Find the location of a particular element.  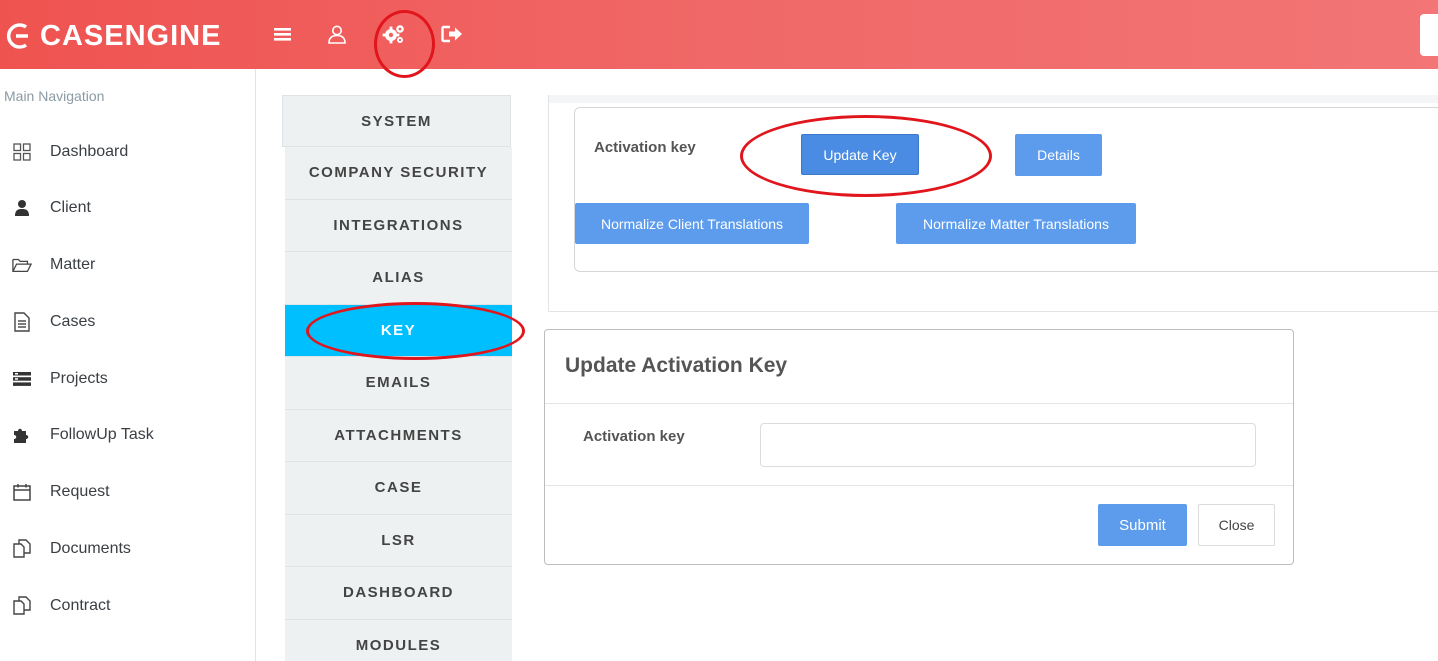

header-right-panel is located at coordinates (1429, 35).